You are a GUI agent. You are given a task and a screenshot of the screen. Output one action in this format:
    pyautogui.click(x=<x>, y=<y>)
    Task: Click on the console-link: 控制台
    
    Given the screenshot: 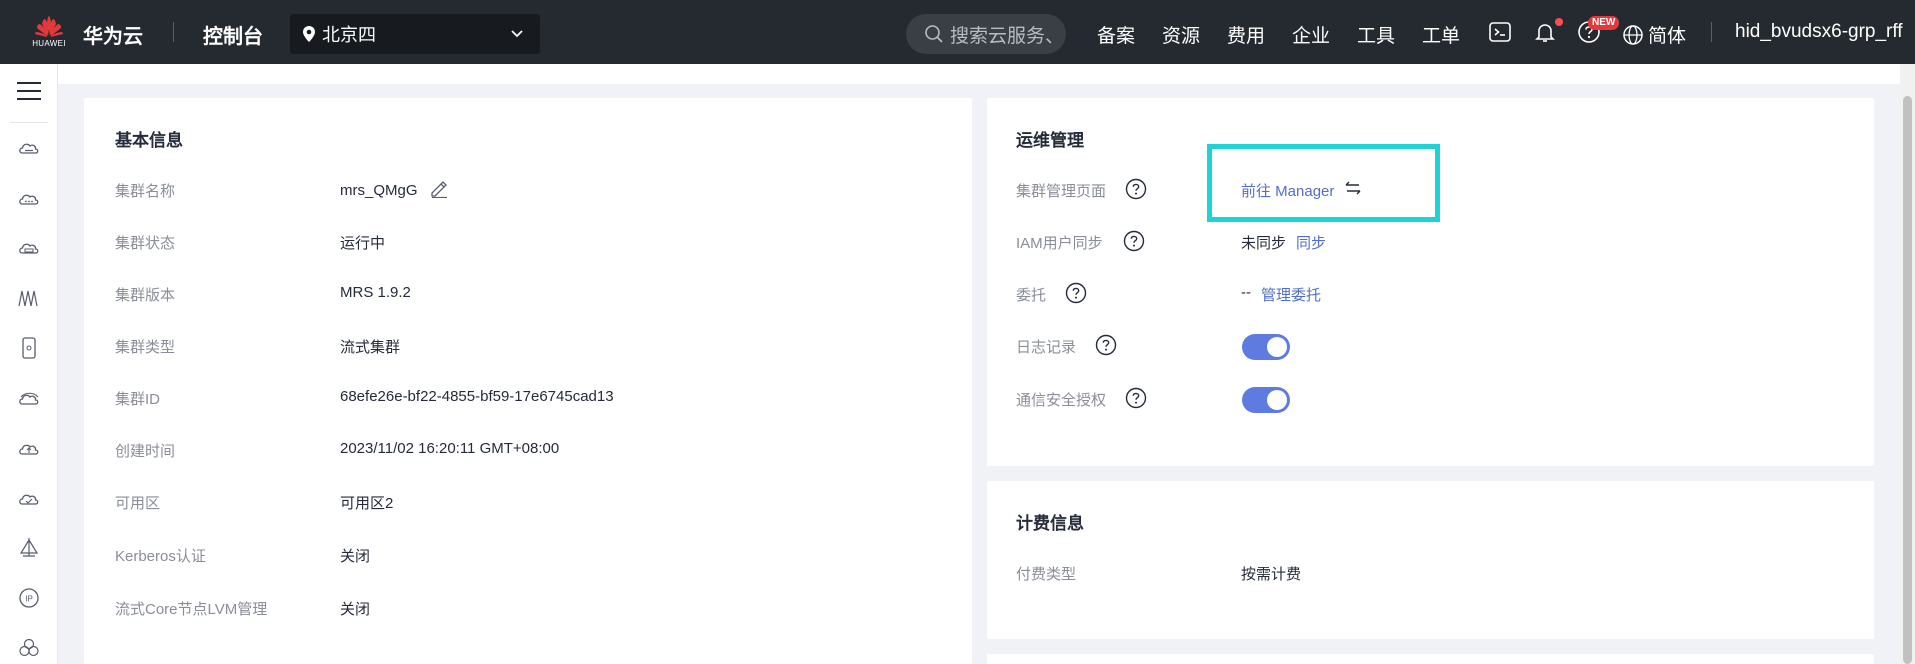 What is the action you would take?
    pyautogui.click(x=233, y=34)
    